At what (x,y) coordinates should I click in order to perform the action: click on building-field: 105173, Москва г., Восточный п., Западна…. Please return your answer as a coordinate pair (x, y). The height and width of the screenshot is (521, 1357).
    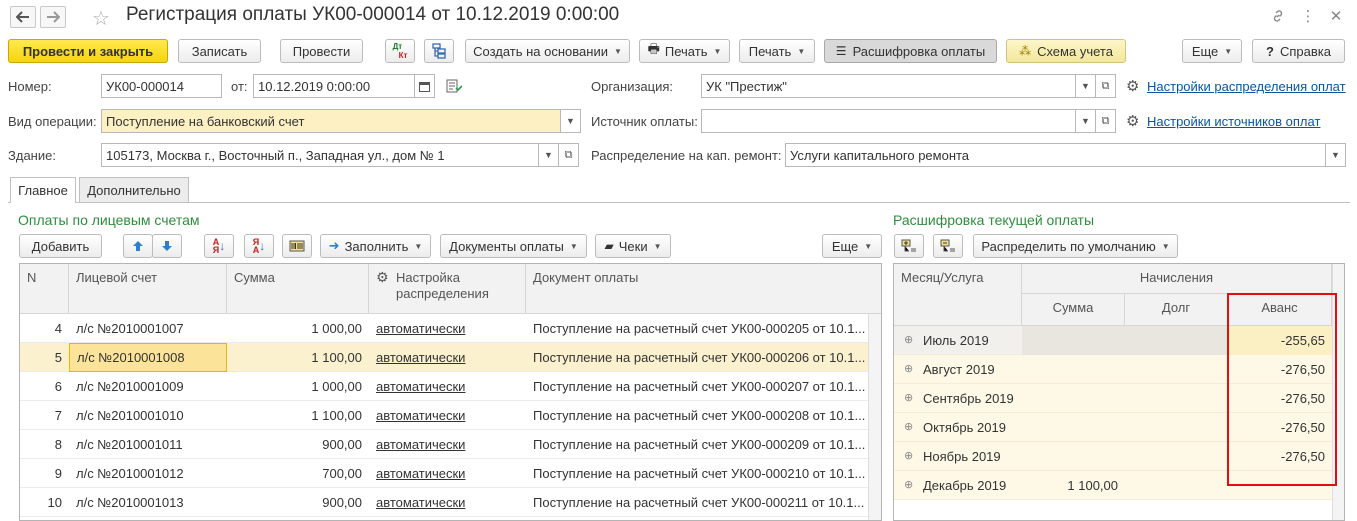
    Looking at the image, I should click on (320, 155).